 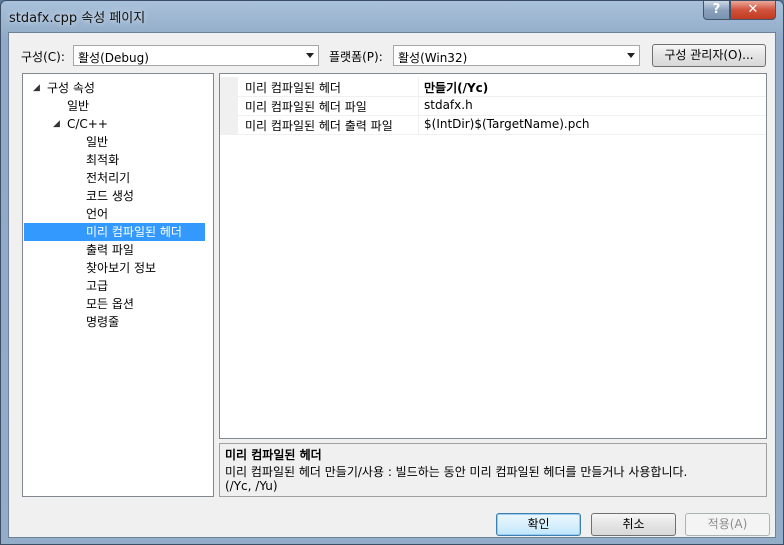 What do you see at coordinates (753, 10) in the screenshot?
I see `close-button: ✕` at bounding box center [753, 10].